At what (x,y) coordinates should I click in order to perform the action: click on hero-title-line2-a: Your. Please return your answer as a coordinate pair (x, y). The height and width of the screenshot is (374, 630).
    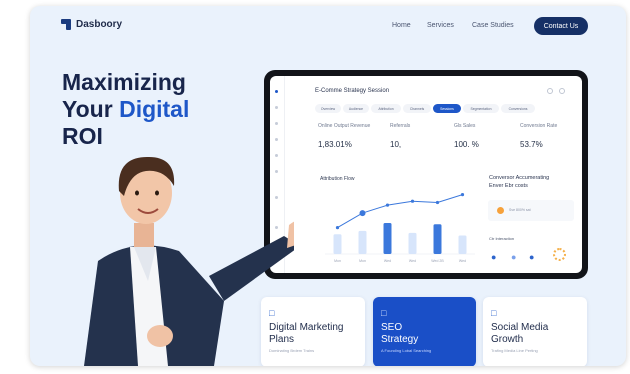
    Looking at the image, I should click on (91, 109).